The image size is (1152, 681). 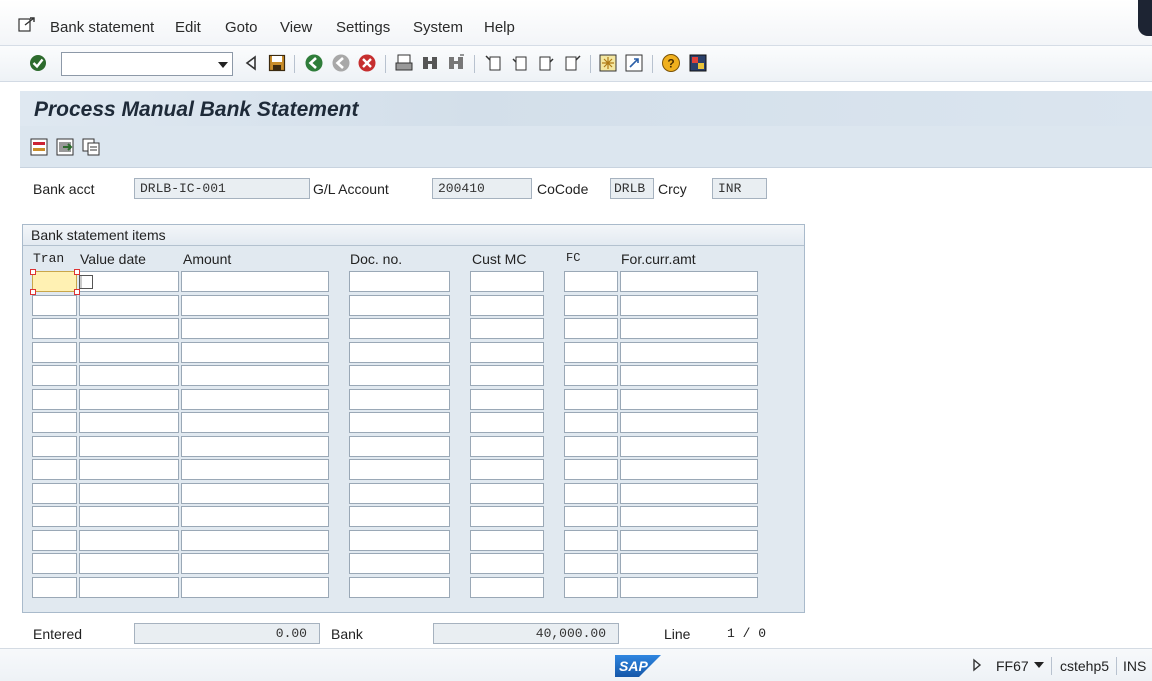 I want to click on command-field, so click(x=147, y=64).